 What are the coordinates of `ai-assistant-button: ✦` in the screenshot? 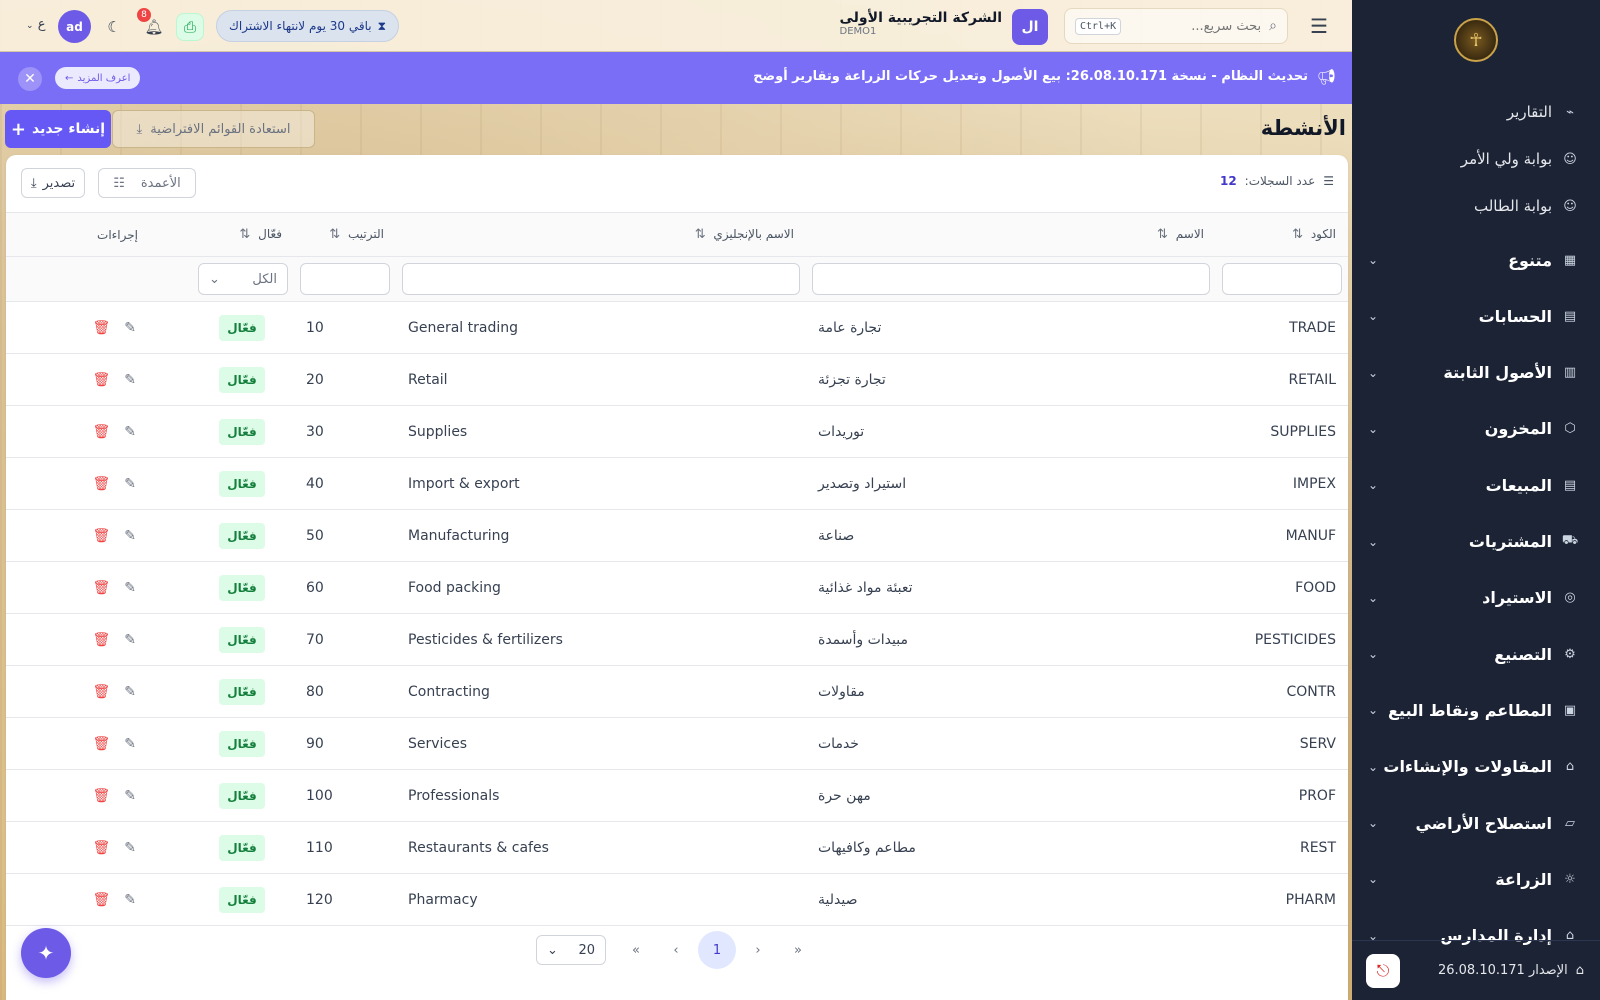 It's located at (46, 953).